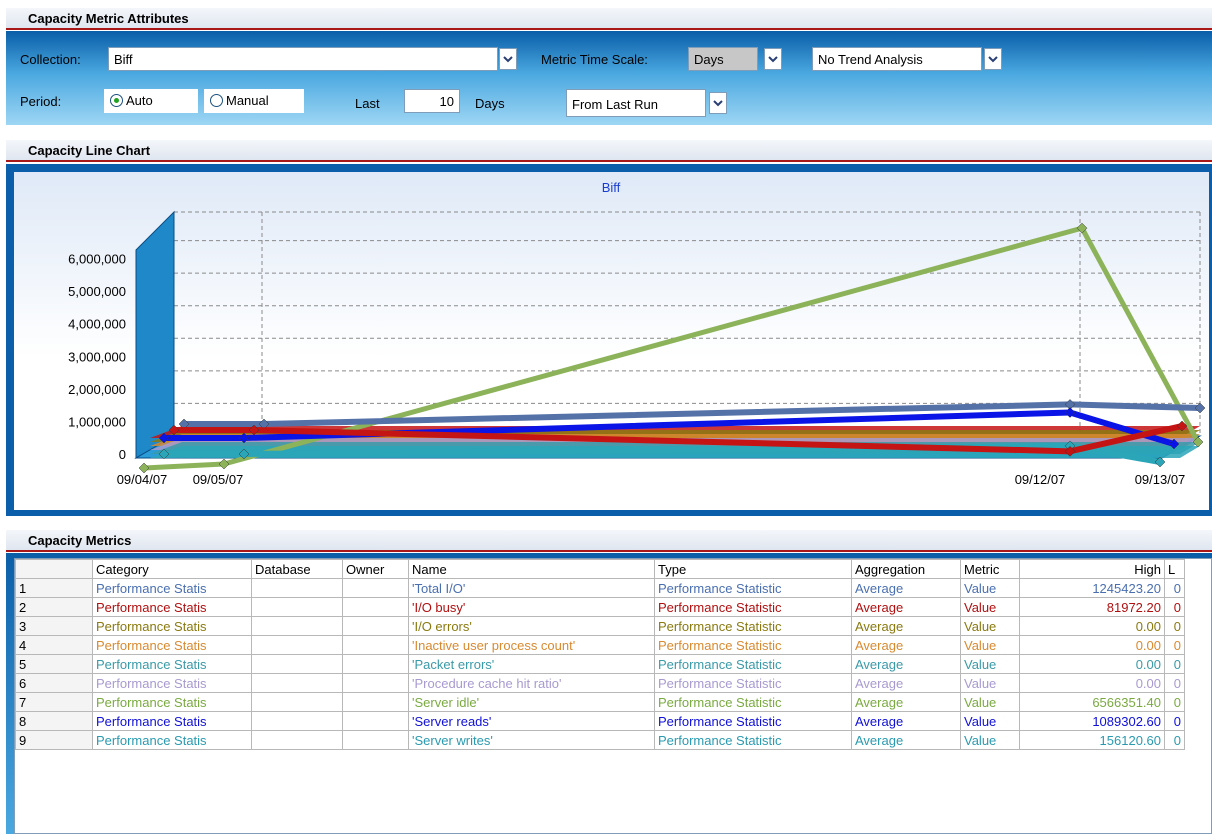 This screenshot has width=1212, height=834. What do you see at coordinates (990, 569) in the screenshot?
I see `column-header-metric: Metric` at bounding box center [990, 569].